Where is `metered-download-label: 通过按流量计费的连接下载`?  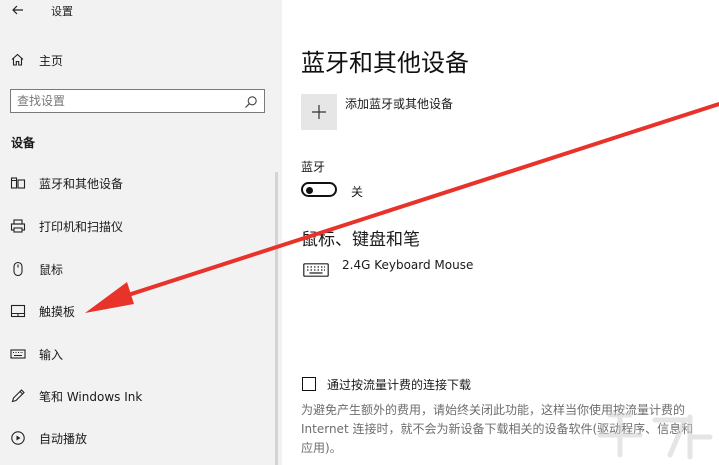 metered-download-label: 通过按流量计费的连接下载 is located at coordinates (399, 385).